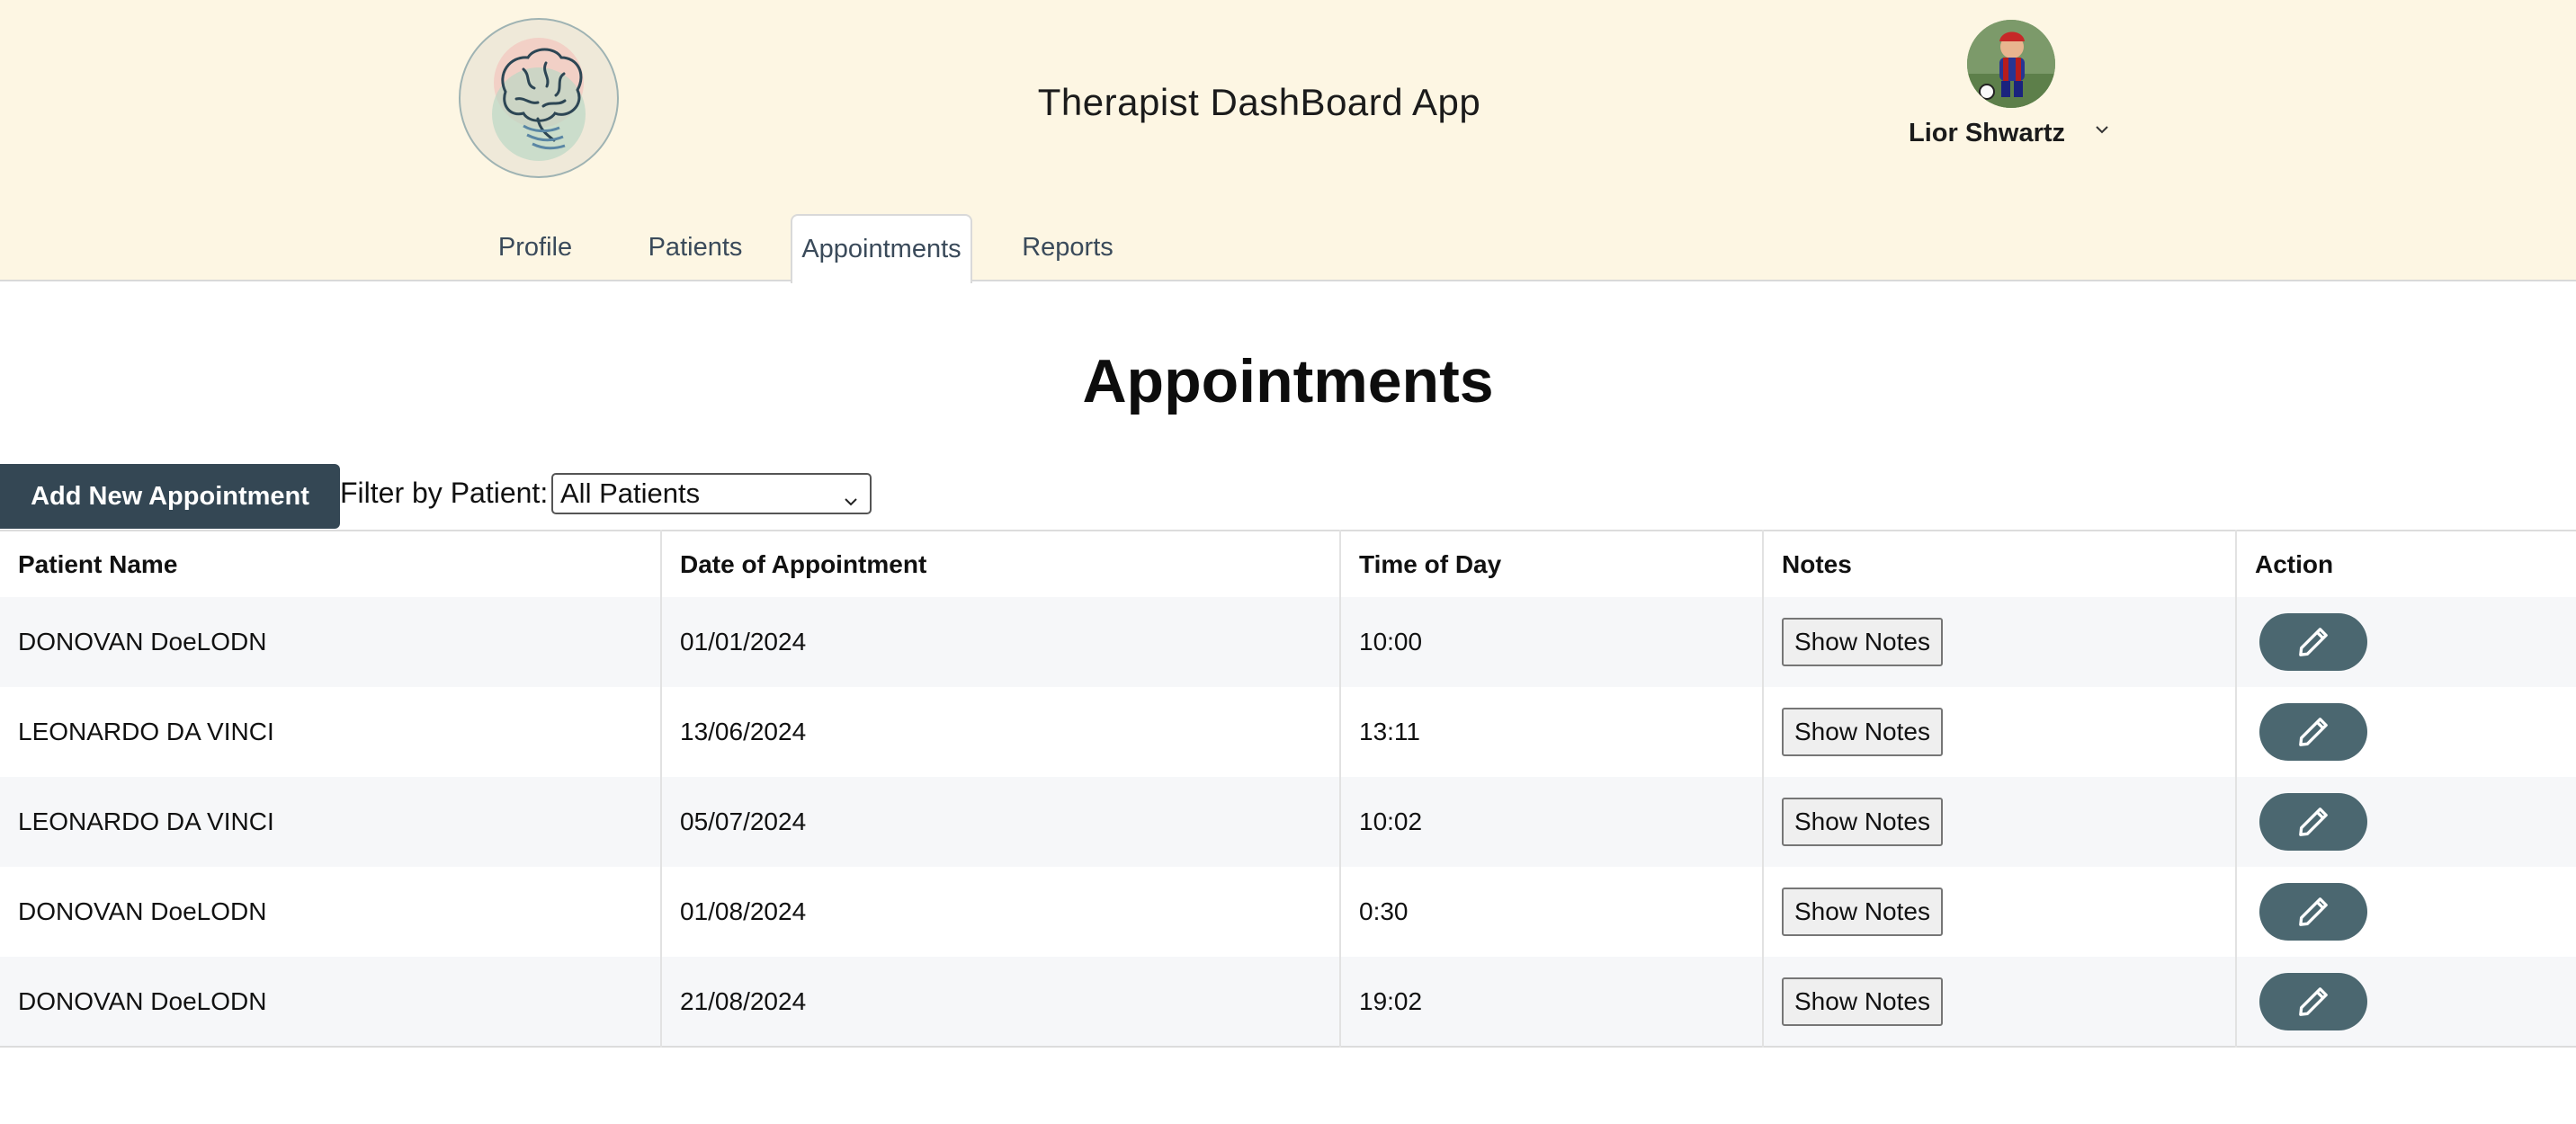  I want to click on tab-reports: Reports, so click(1068, 247).